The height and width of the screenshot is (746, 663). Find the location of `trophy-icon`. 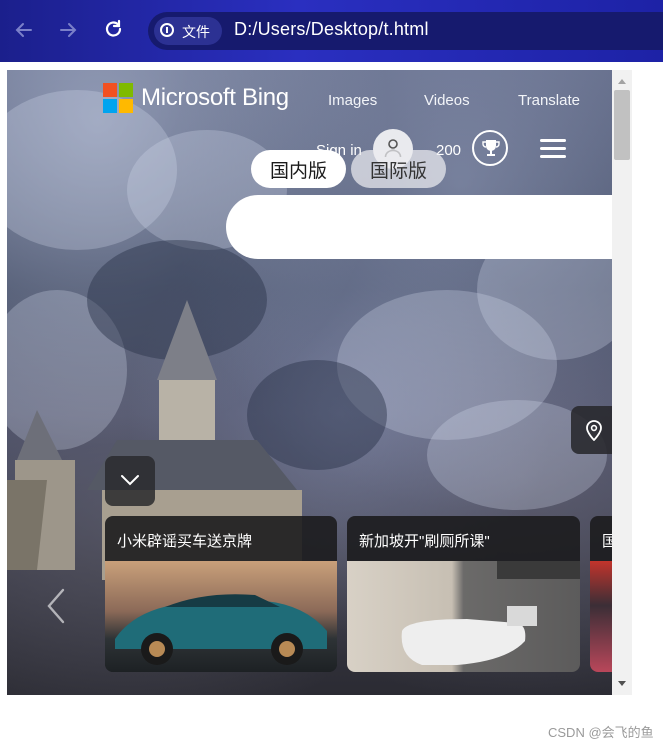

trophy-icon is located at coordinates (491, 148).